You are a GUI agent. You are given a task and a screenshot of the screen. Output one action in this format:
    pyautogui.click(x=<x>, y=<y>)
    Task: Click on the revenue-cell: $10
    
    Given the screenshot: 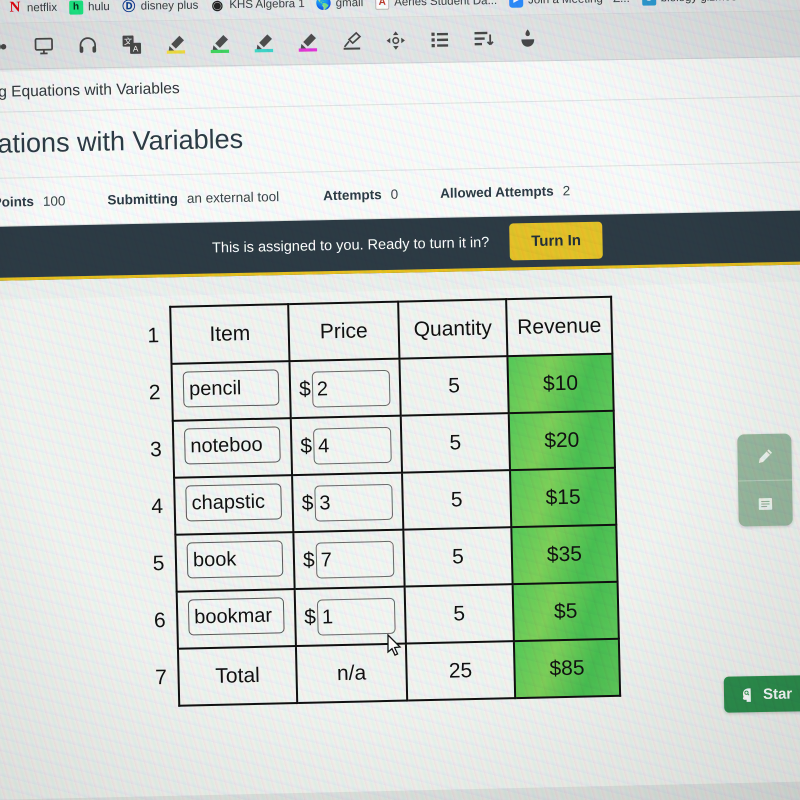 What is the action you would take?
    pyautogui.click(x=560, y=383)
    